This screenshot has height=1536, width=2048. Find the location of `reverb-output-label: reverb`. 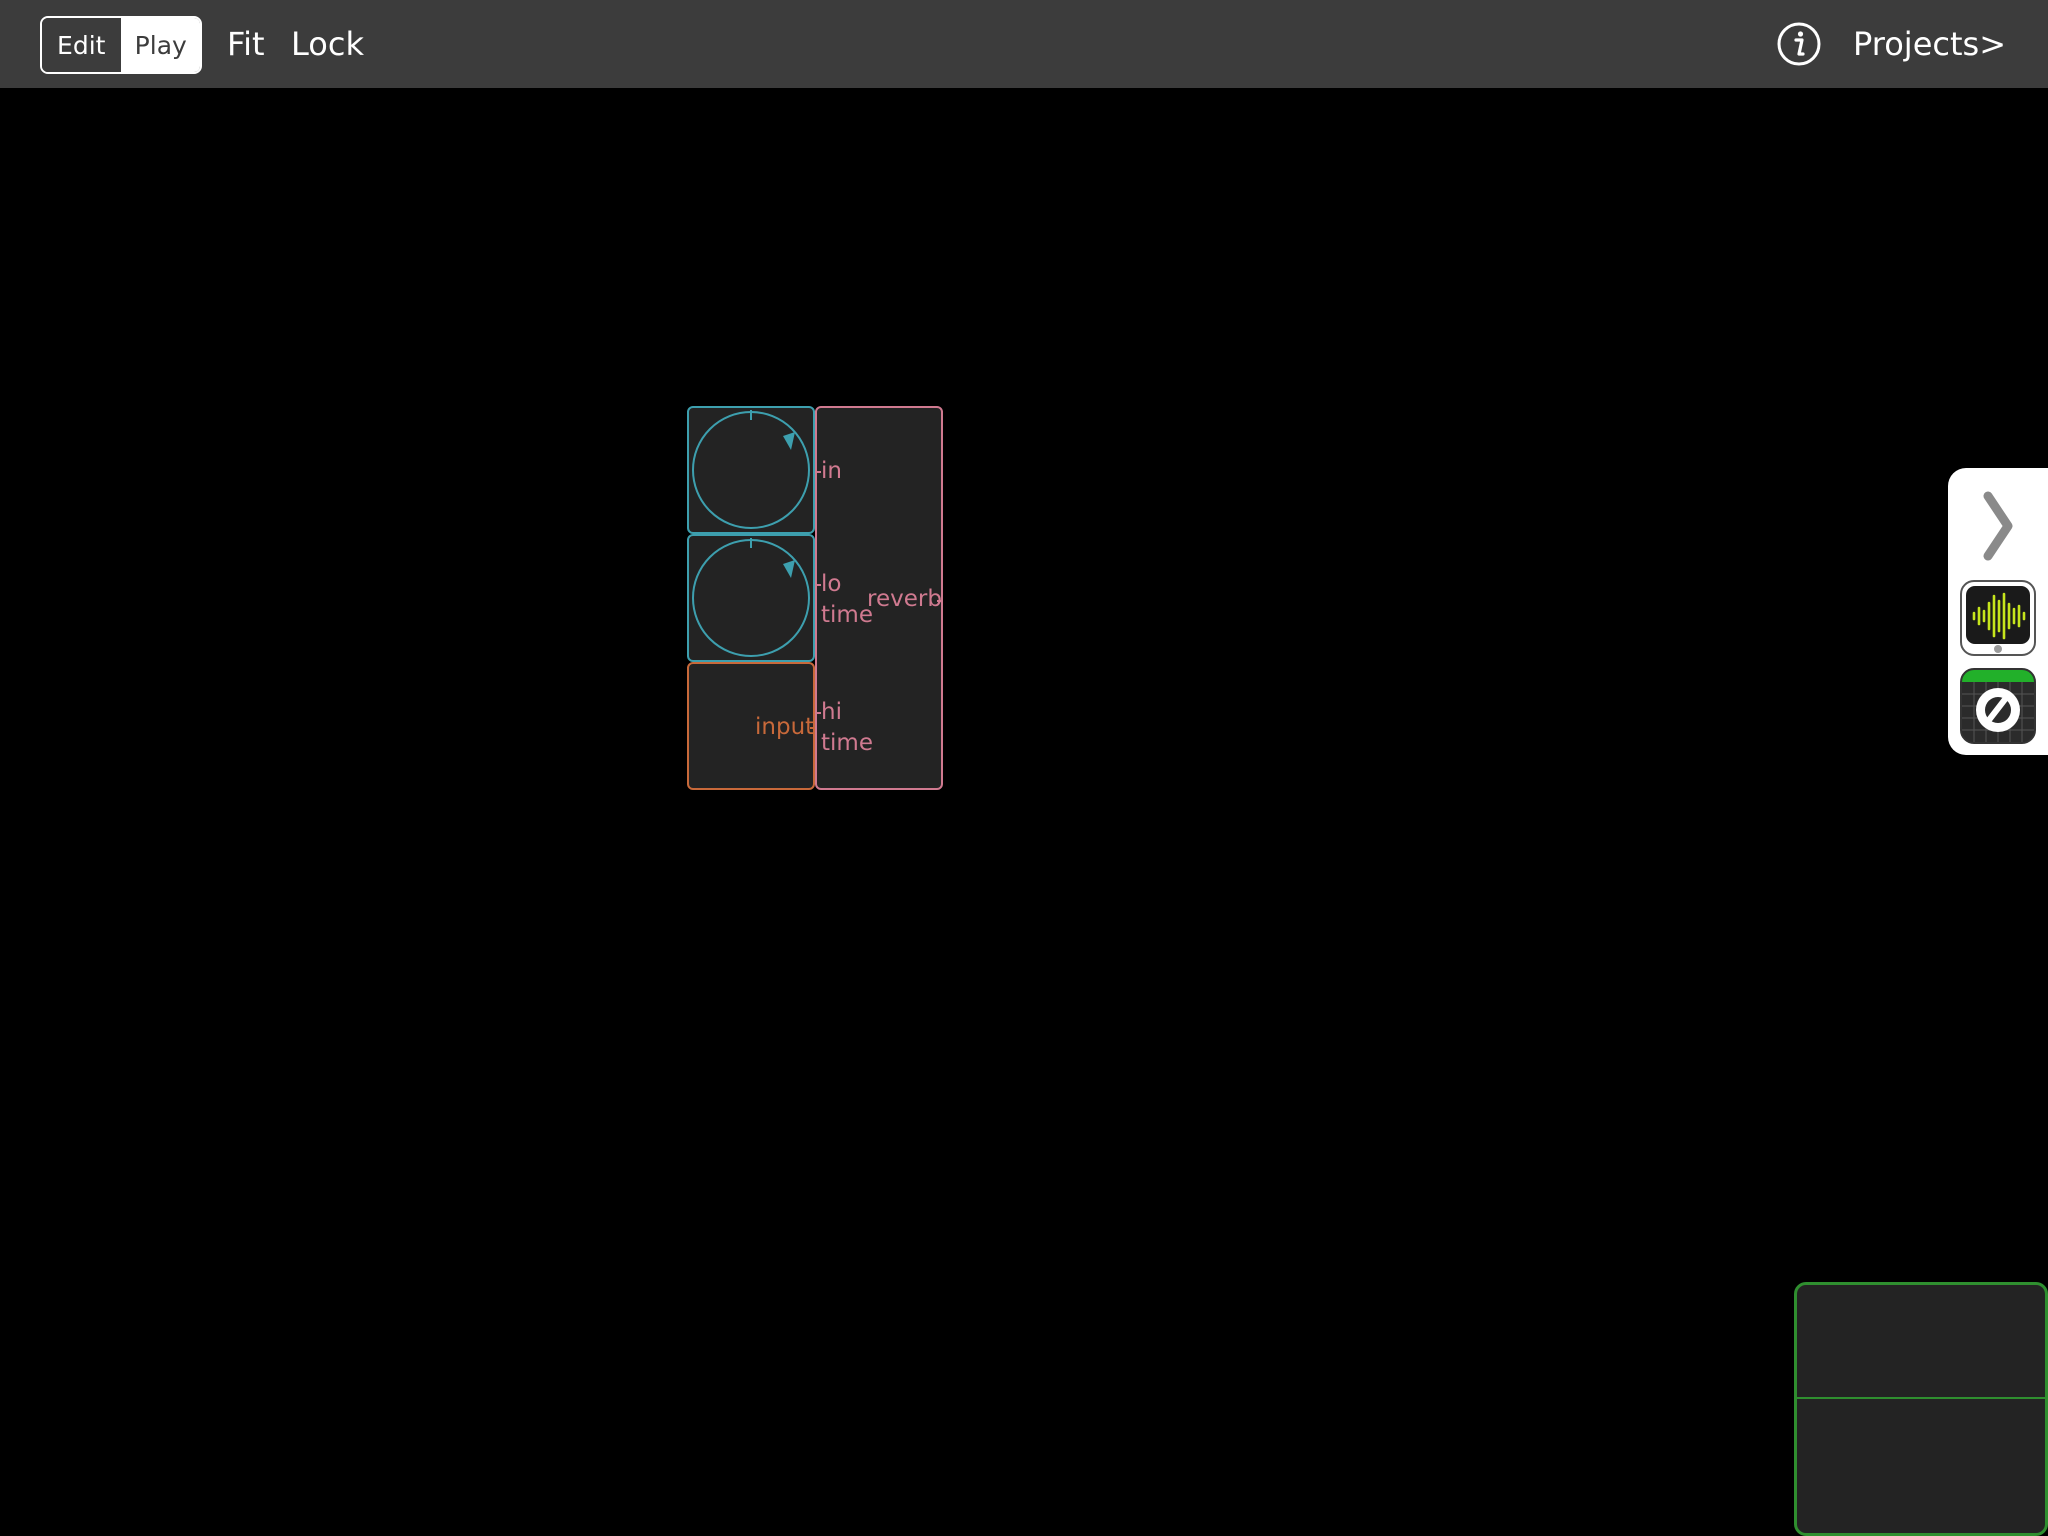

reverb-output-label: reverb is located at coordinates (904, 599).